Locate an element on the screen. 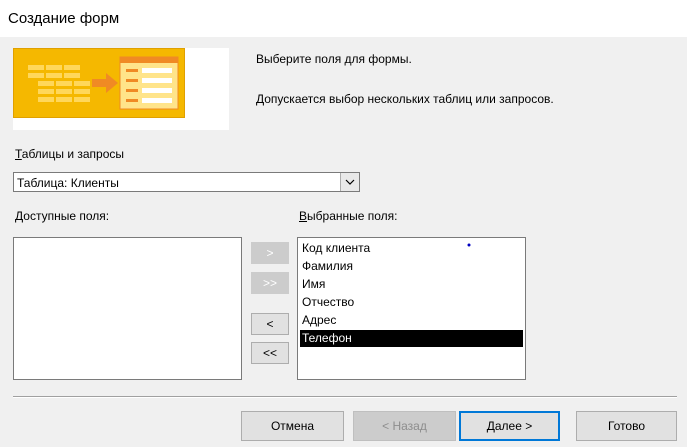 The image size is (690, 447). list-item: Имя is located at coordinates (411, 284).